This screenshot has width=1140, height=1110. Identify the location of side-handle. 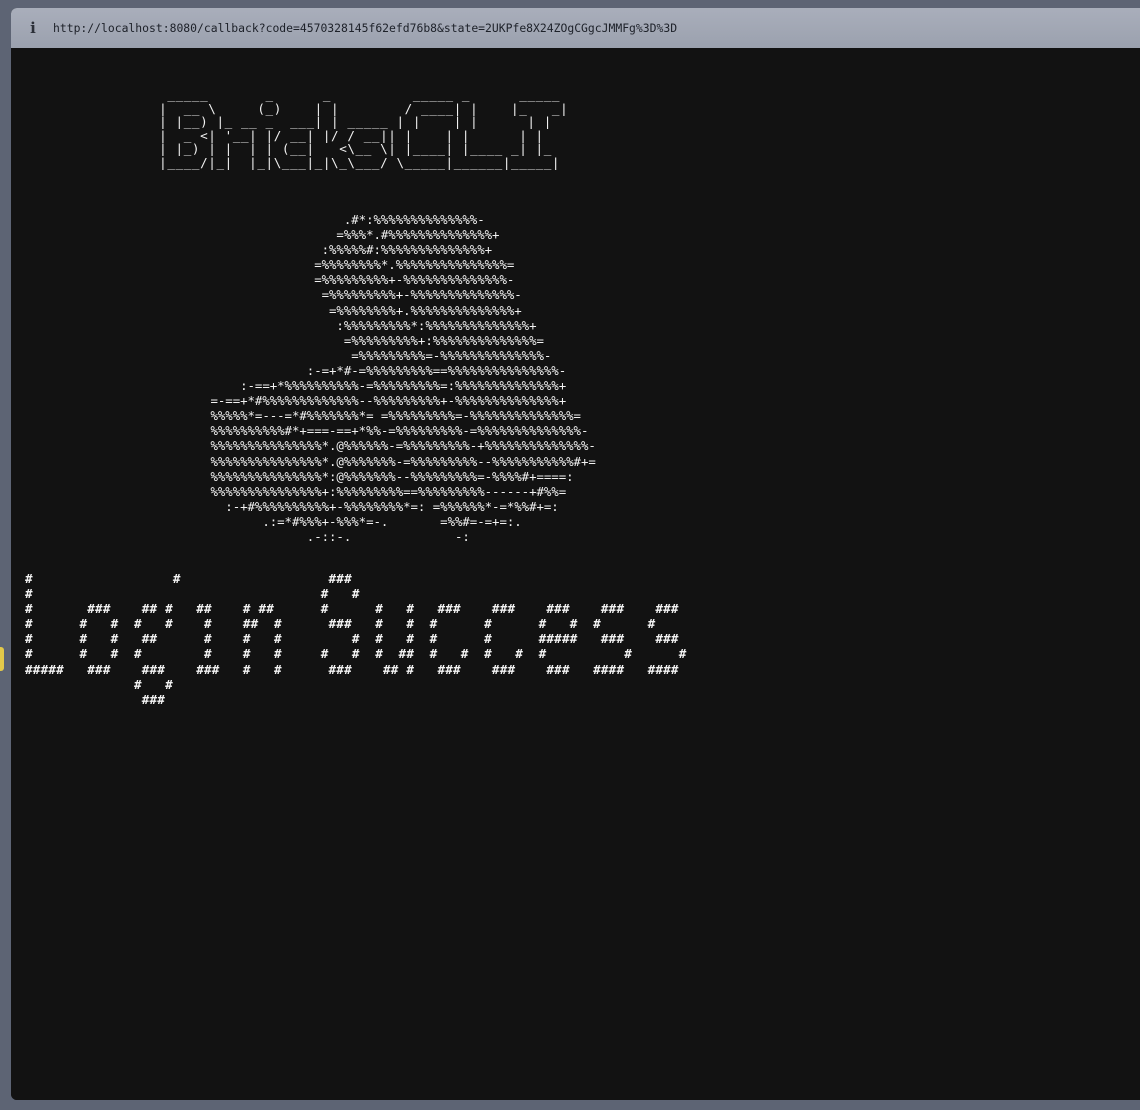
(2, 659).